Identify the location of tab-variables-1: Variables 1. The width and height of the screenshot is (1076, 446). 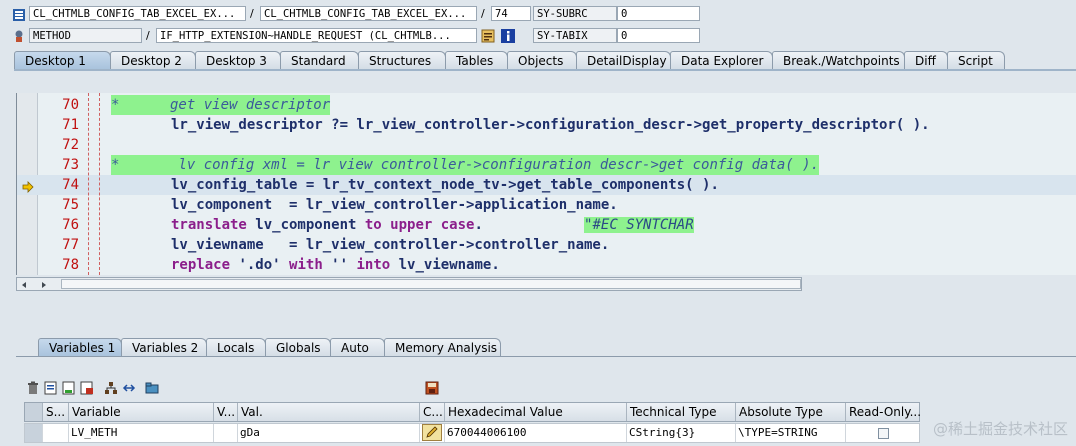
(80, 347).